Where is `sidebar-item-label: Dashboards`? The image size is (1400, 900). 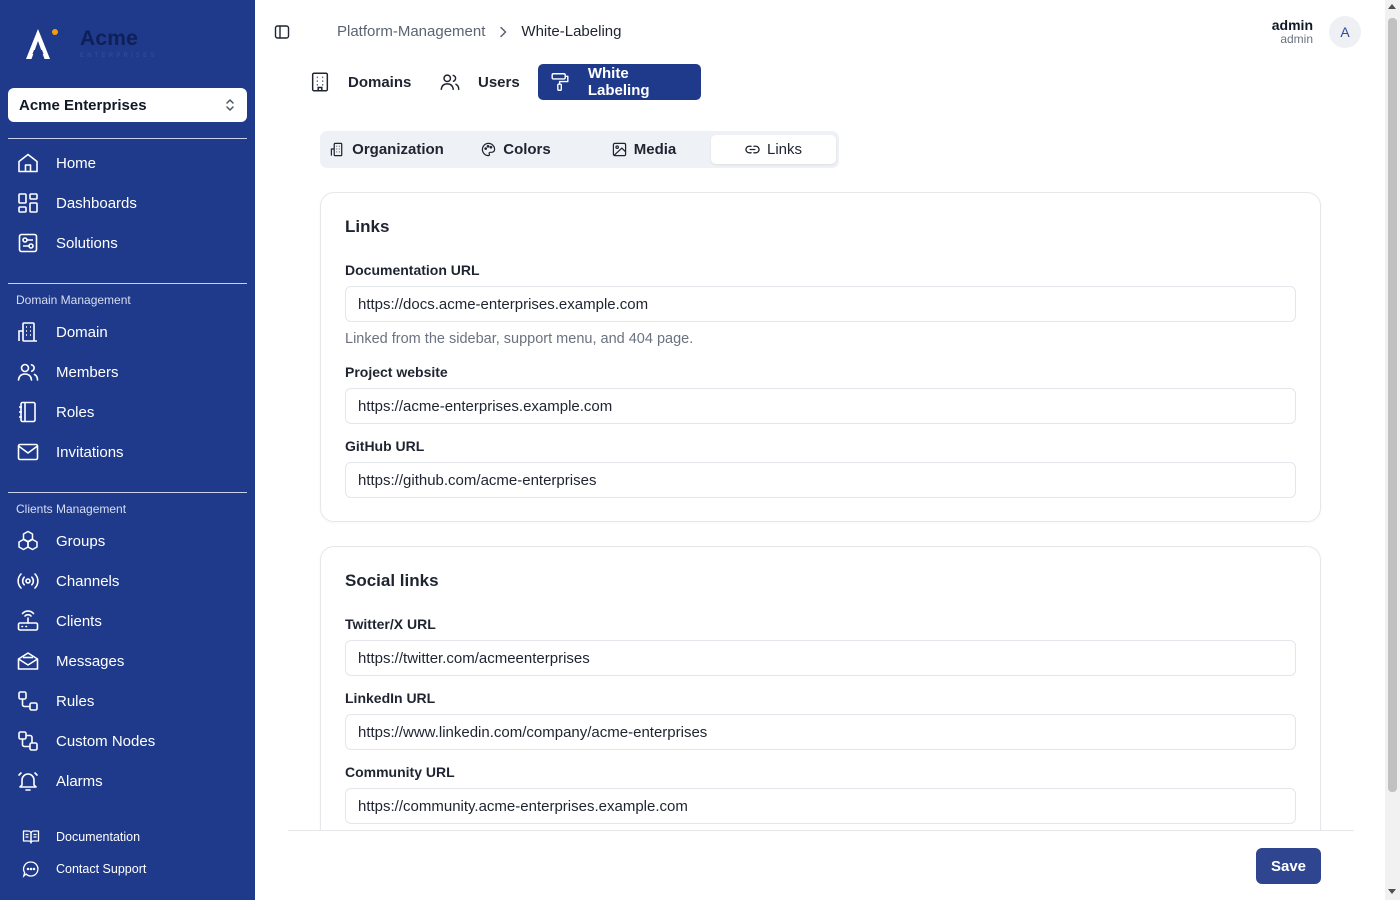 sidebar-item-label: Dashboards is located at coordinates (96, 203).